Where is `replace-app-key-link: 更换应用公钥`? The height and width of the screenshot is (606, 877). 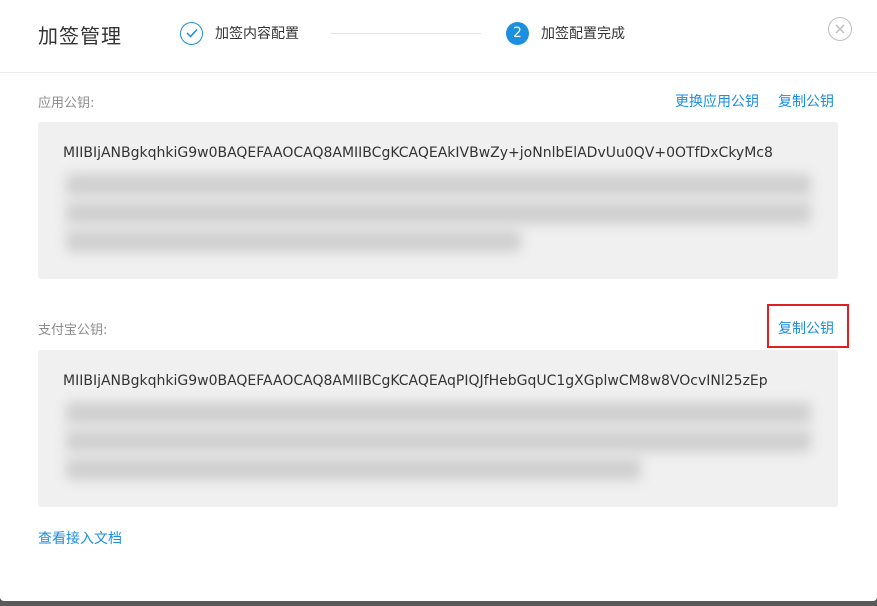
replace-app-key-link: 更换应用公钥 is located at coordinates (717, 101).